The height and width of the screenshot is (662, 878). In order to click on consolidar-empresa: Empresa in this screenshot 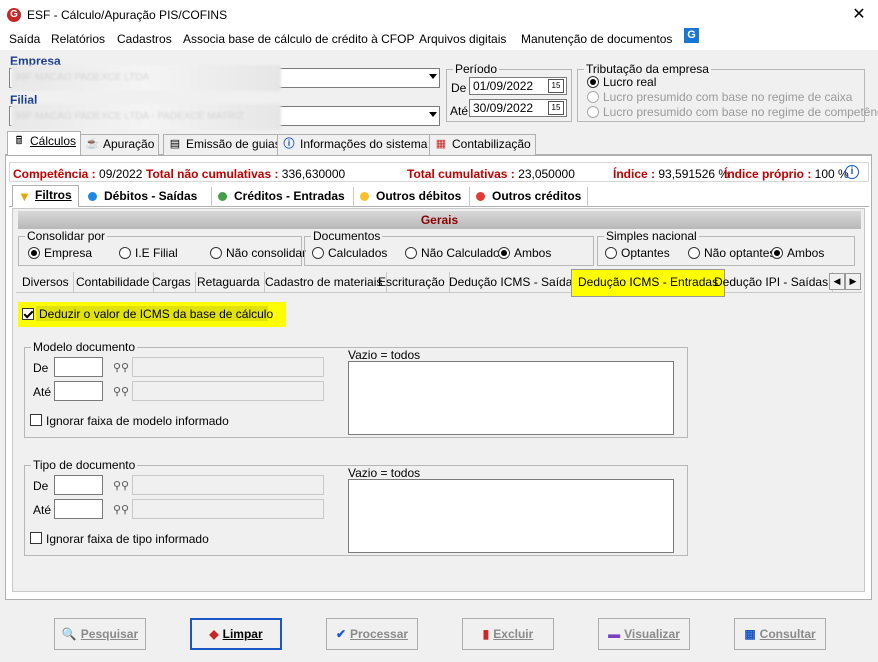, I will do `click(60, 253)`.